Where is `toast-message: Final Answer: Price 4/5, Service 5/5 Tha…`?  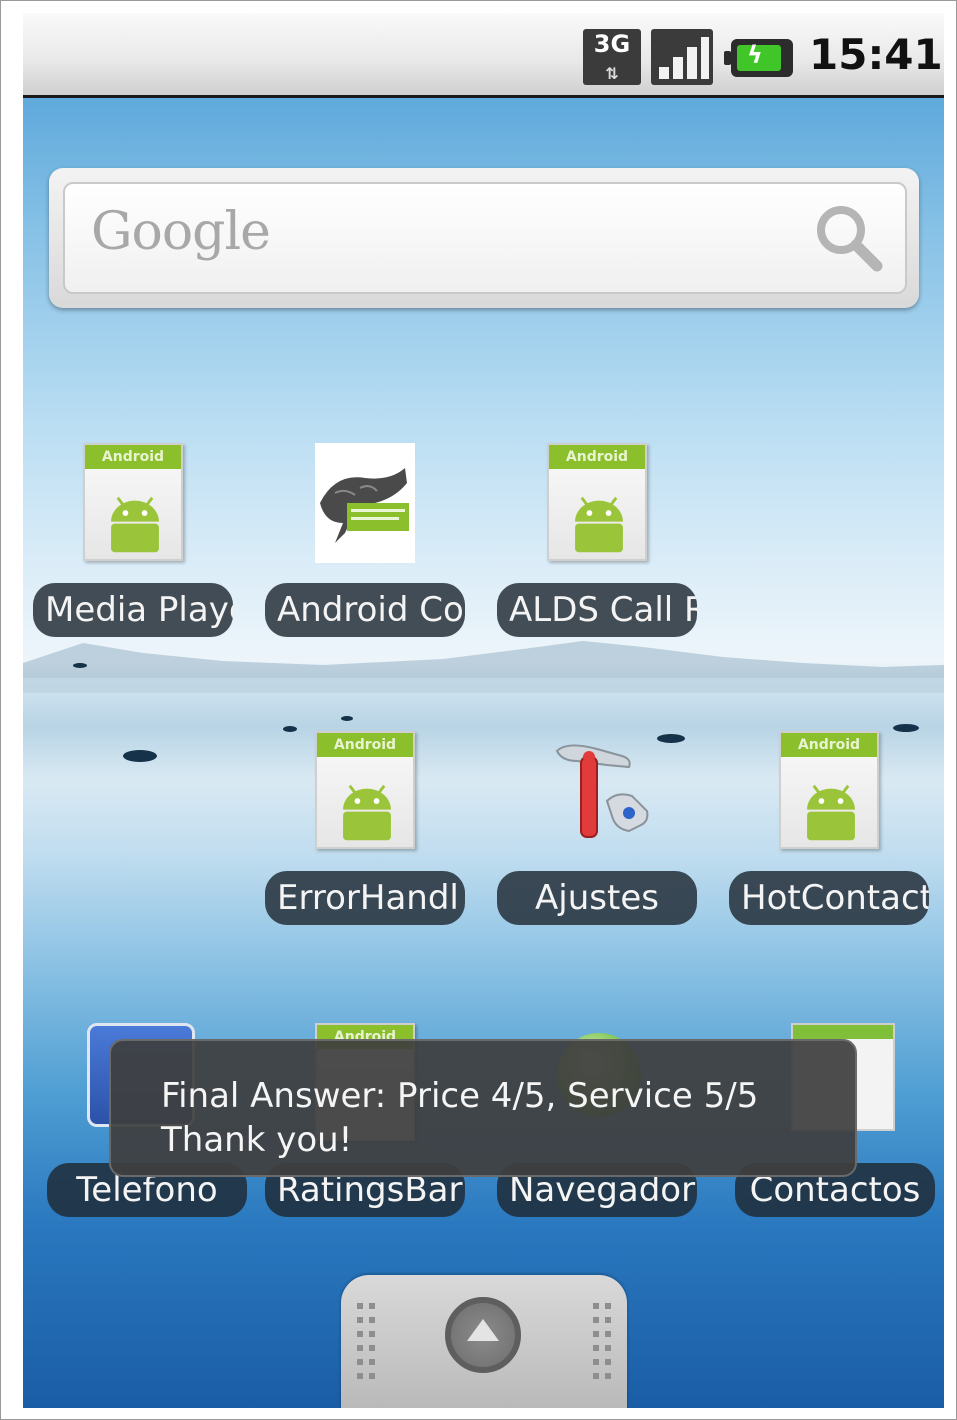
toast-message: Final Answer: Price 4/5, Service 5/5 Tha… is located at coordinates (483, 1108).